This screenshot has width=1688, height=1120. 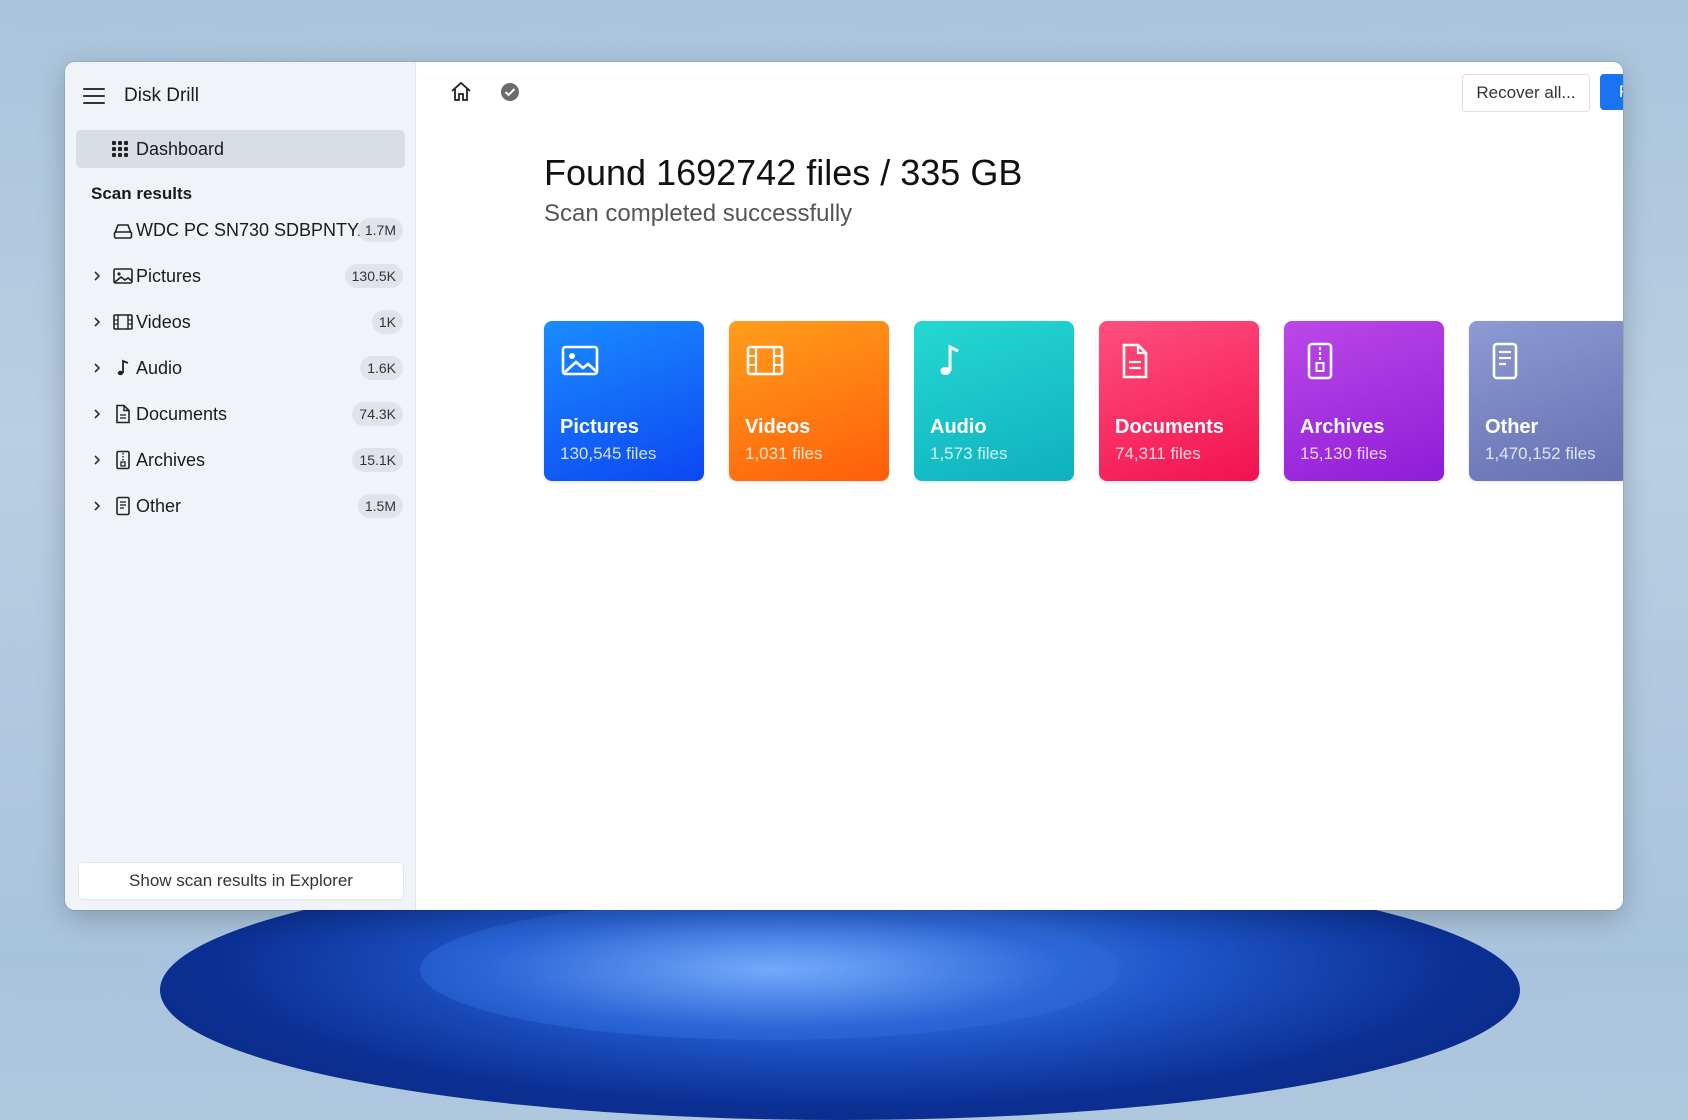 What do you see at coordinates (94, 96) in the screenshot?
I see `hamburger-menu-icon` at bounding box center [94, 96].